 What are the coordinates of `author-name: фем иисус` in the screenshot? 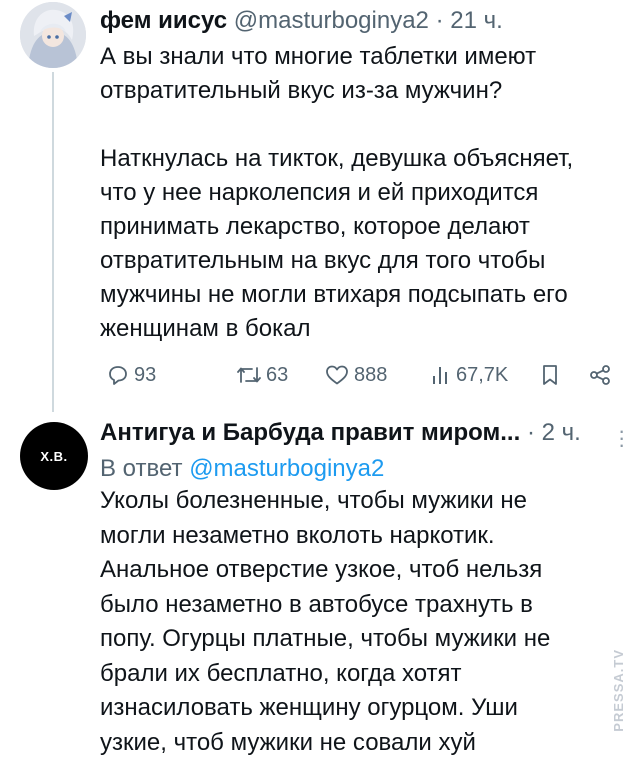 It's located at (163, 20).